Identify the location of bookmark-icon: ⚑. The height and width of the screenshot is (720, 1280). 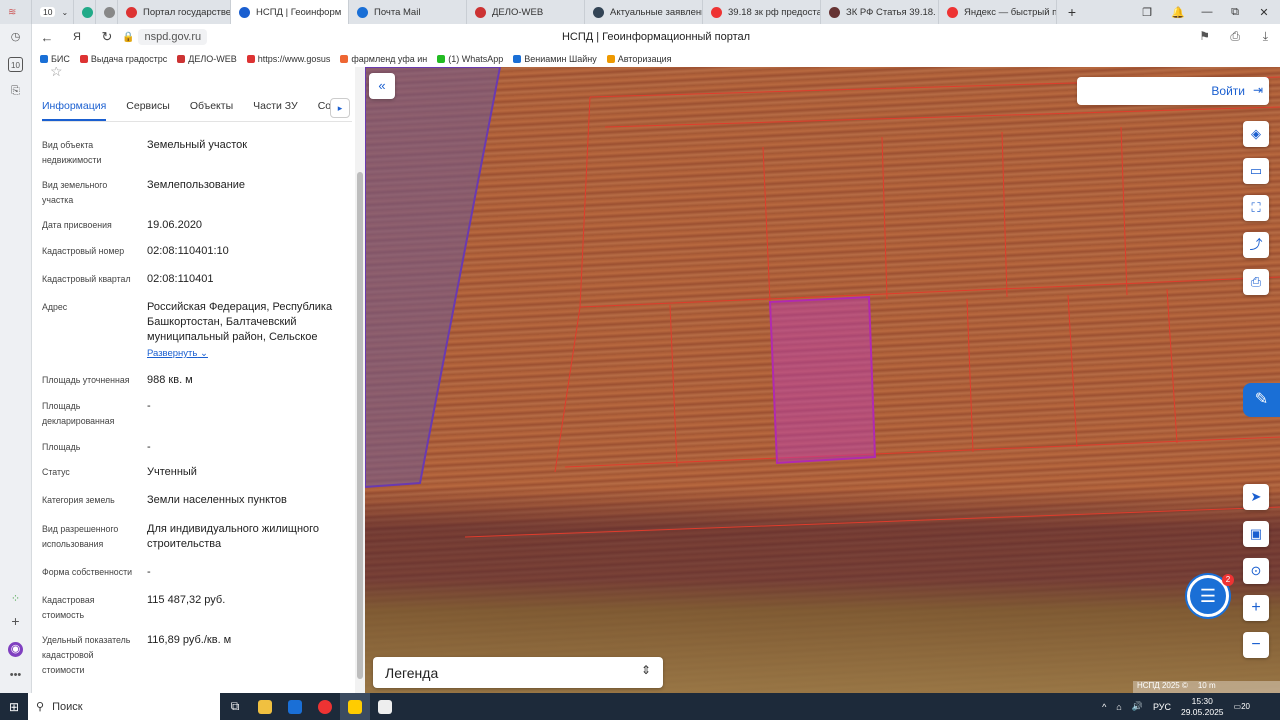
(1204, 36).